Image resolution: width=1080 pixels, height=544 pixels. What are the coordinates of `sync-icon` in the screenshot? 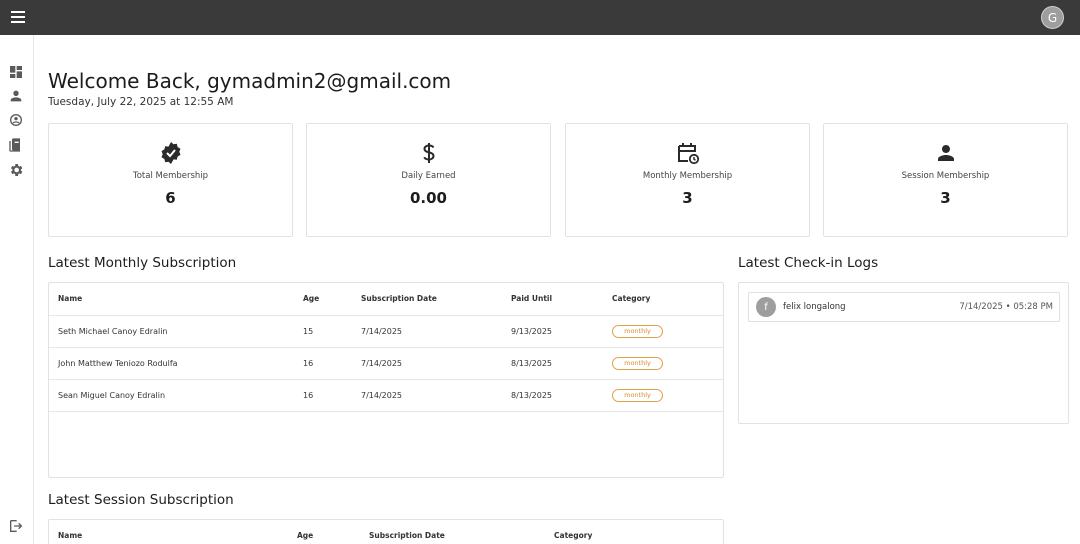 It's located at (16, 120).